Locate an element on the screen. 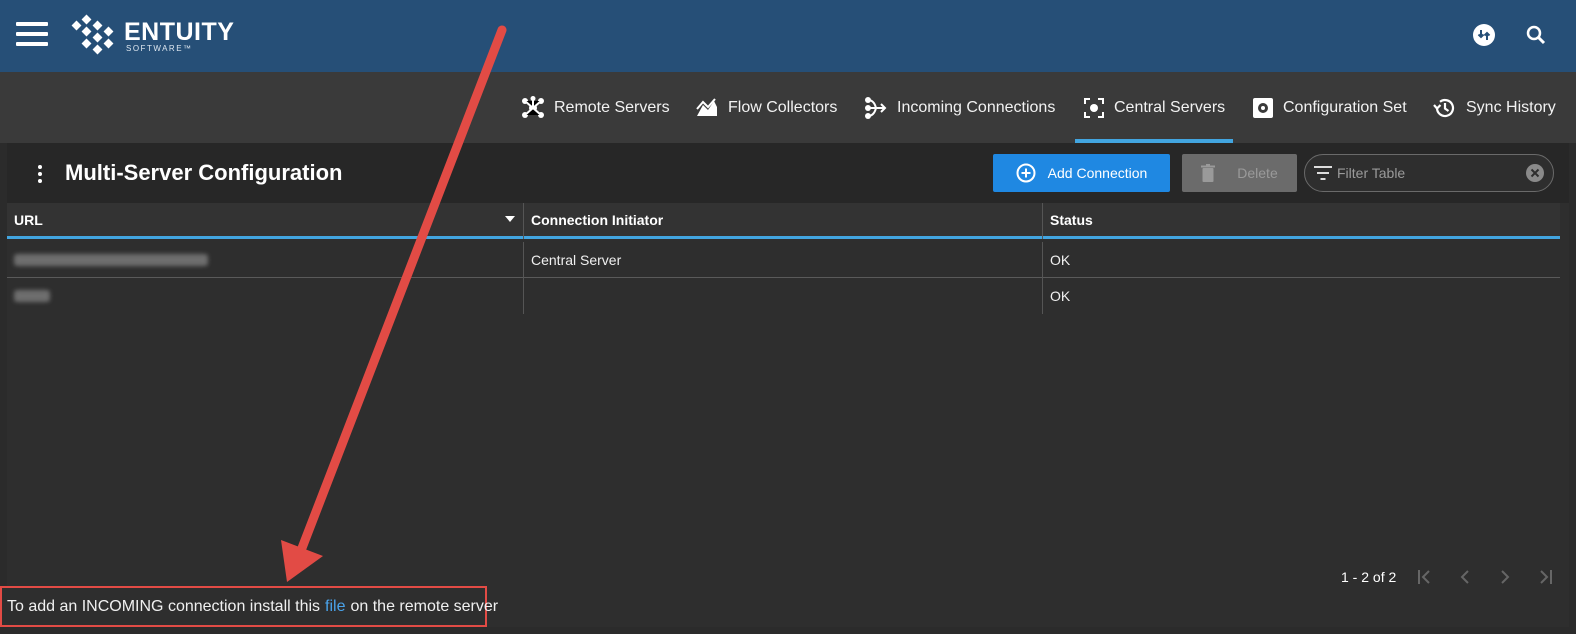 The width and height of the screenshot is (1576, 634). entuity-logo: ENTUITY SOFTWARE™ is located at coordinates (152, 36).